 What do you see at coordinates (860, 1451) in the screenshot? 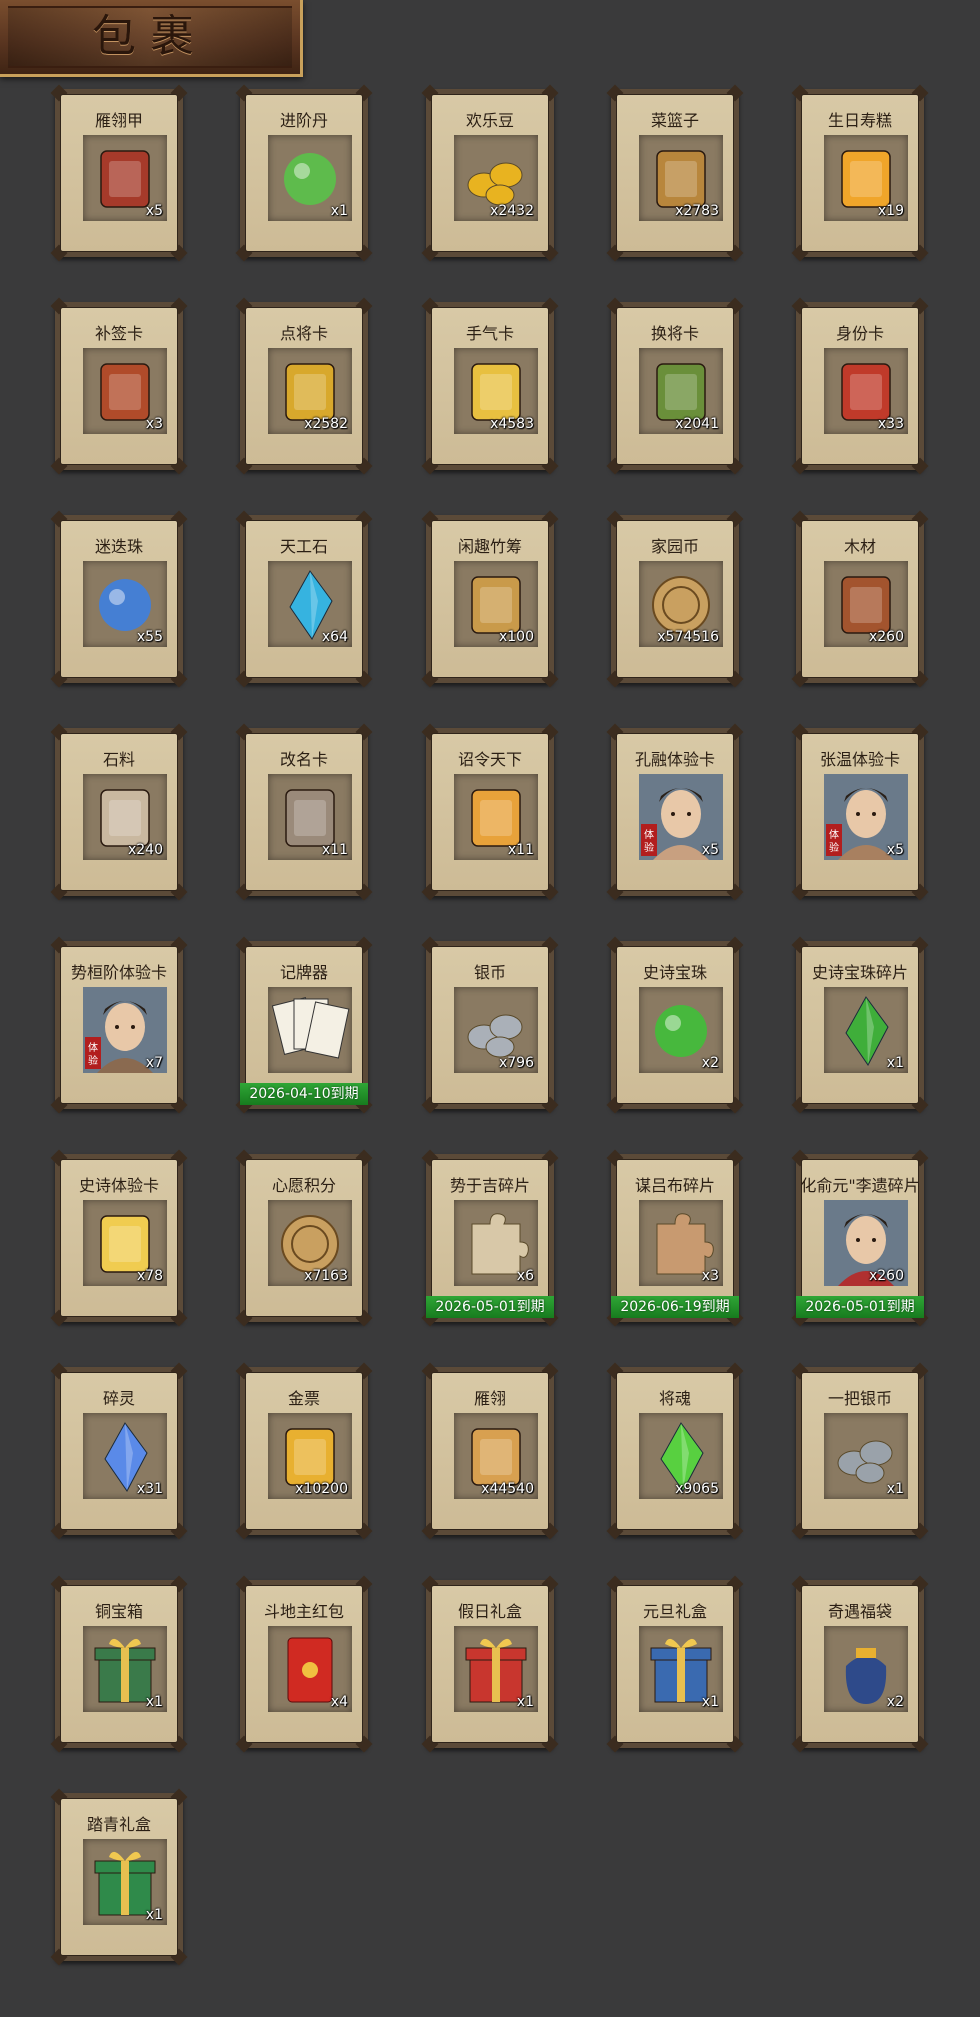
I see `item-card: 一把银币 x1` at bounding box center [860, 1451].